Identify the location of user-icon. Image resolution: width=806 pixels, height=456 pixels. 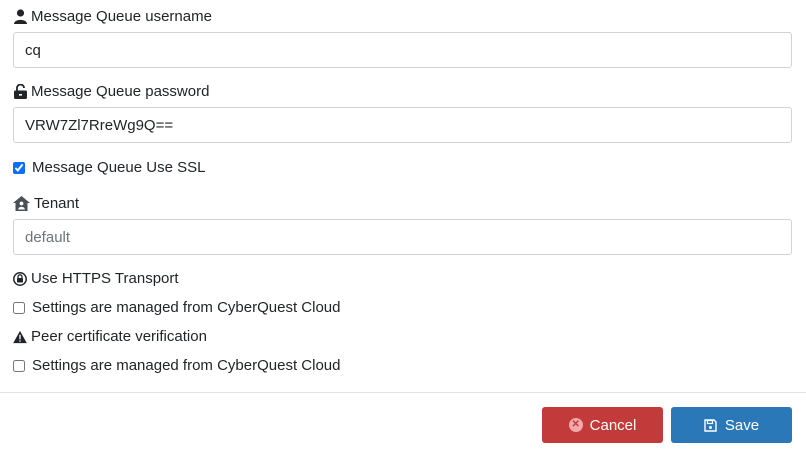
(20, 17).